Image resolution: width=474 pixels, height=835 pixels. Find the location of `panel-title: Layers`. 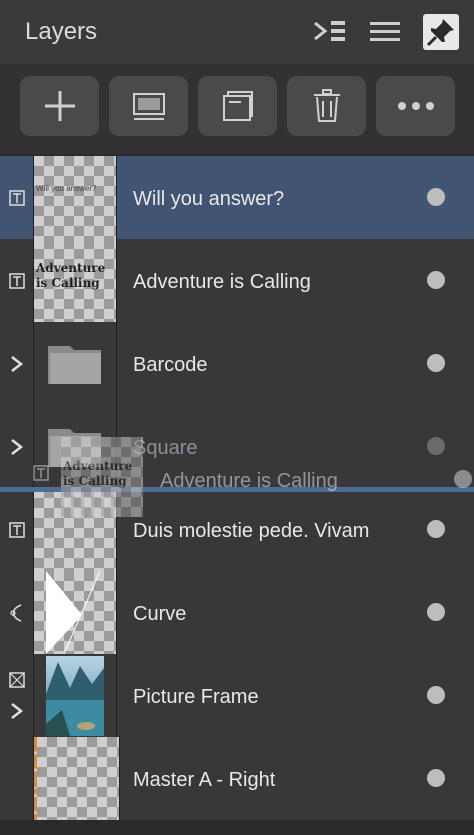

panel-title: Layers is located at coordinates (61, 31).